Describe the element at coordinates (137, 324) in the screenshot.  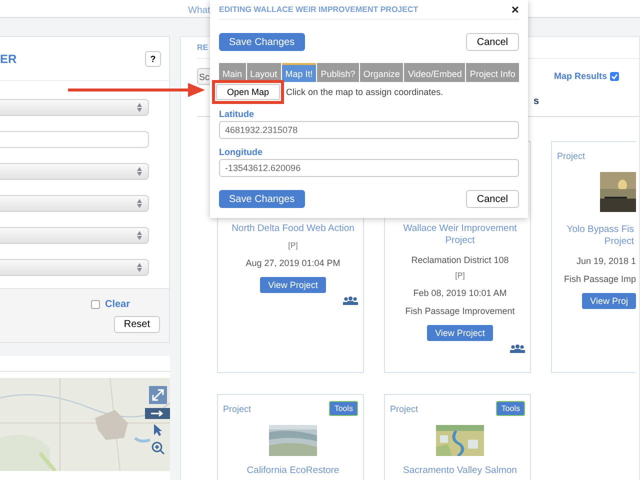
I see `reset-button: Reset` at that location.